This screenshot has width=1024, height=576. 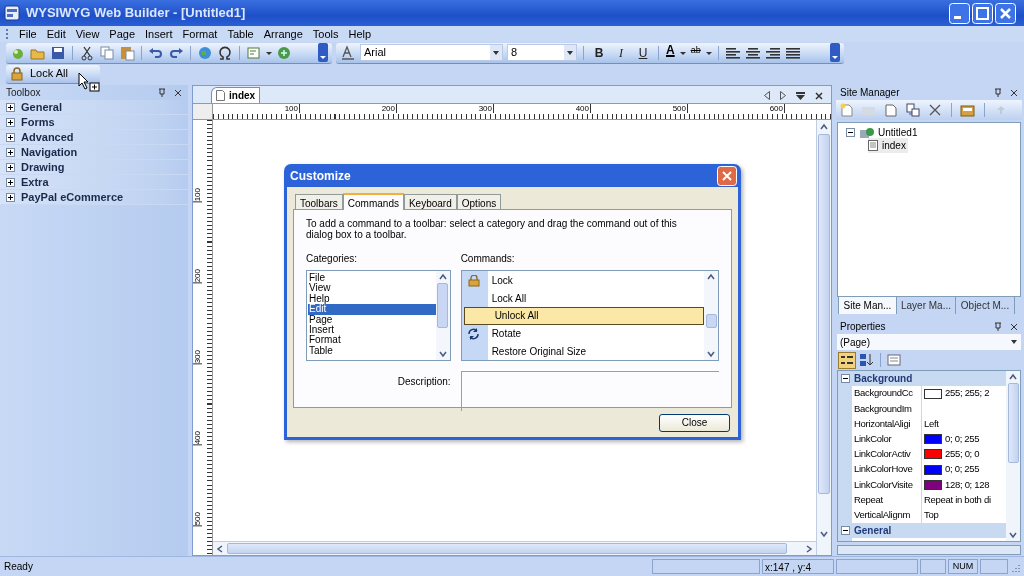 What do you see at coordinates (200, 34) in the screenshot?
I see `menu-item: Format` at bounding box center [200, 34].